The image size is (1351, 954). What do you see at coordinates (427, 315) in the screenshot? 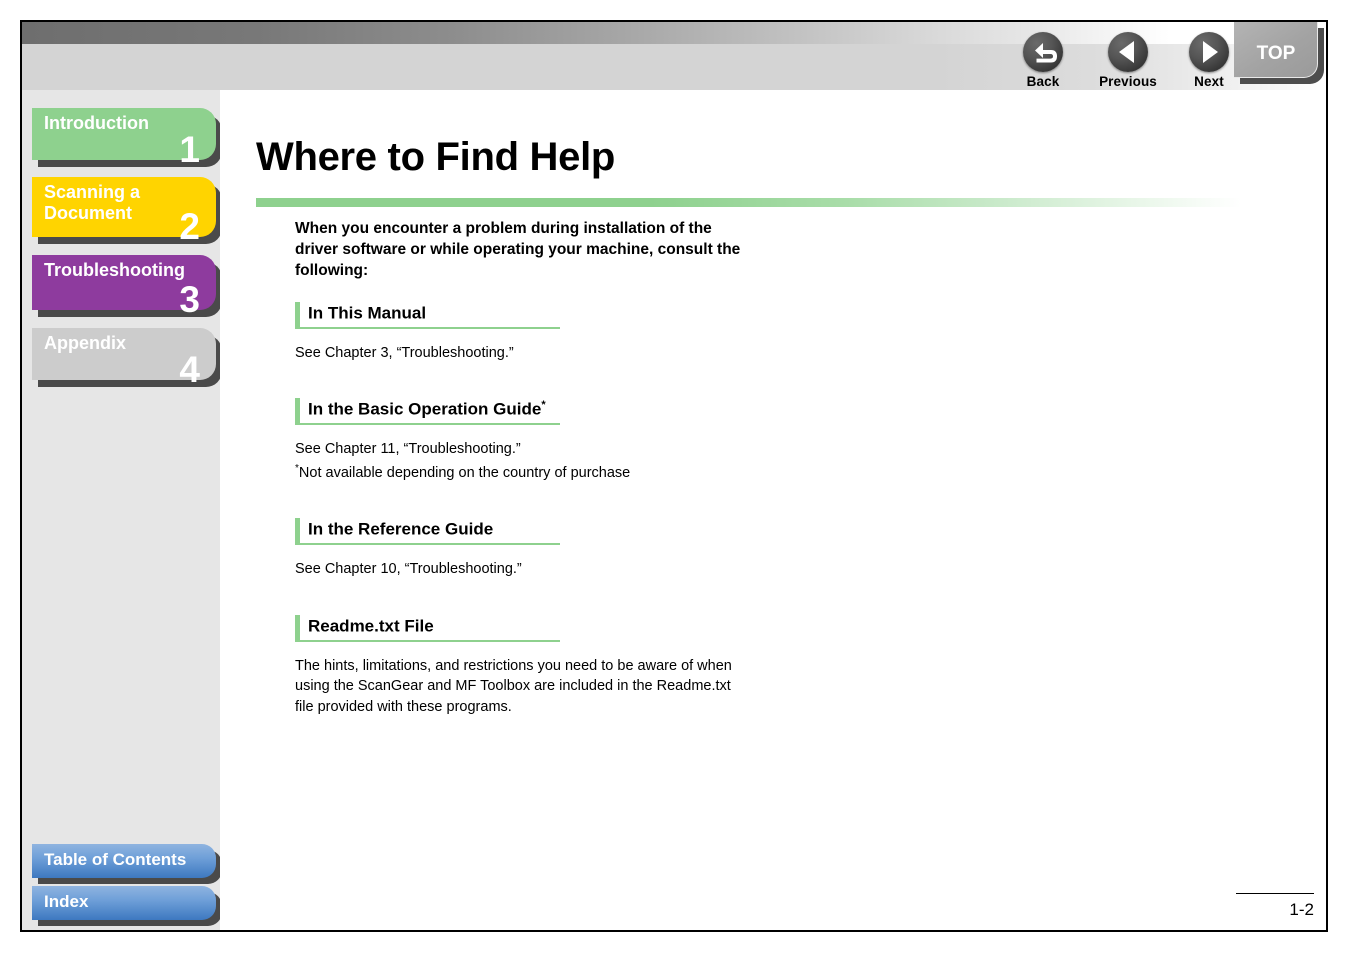
I see `section-heading: In This Manual` at bounding box center [427, 315].